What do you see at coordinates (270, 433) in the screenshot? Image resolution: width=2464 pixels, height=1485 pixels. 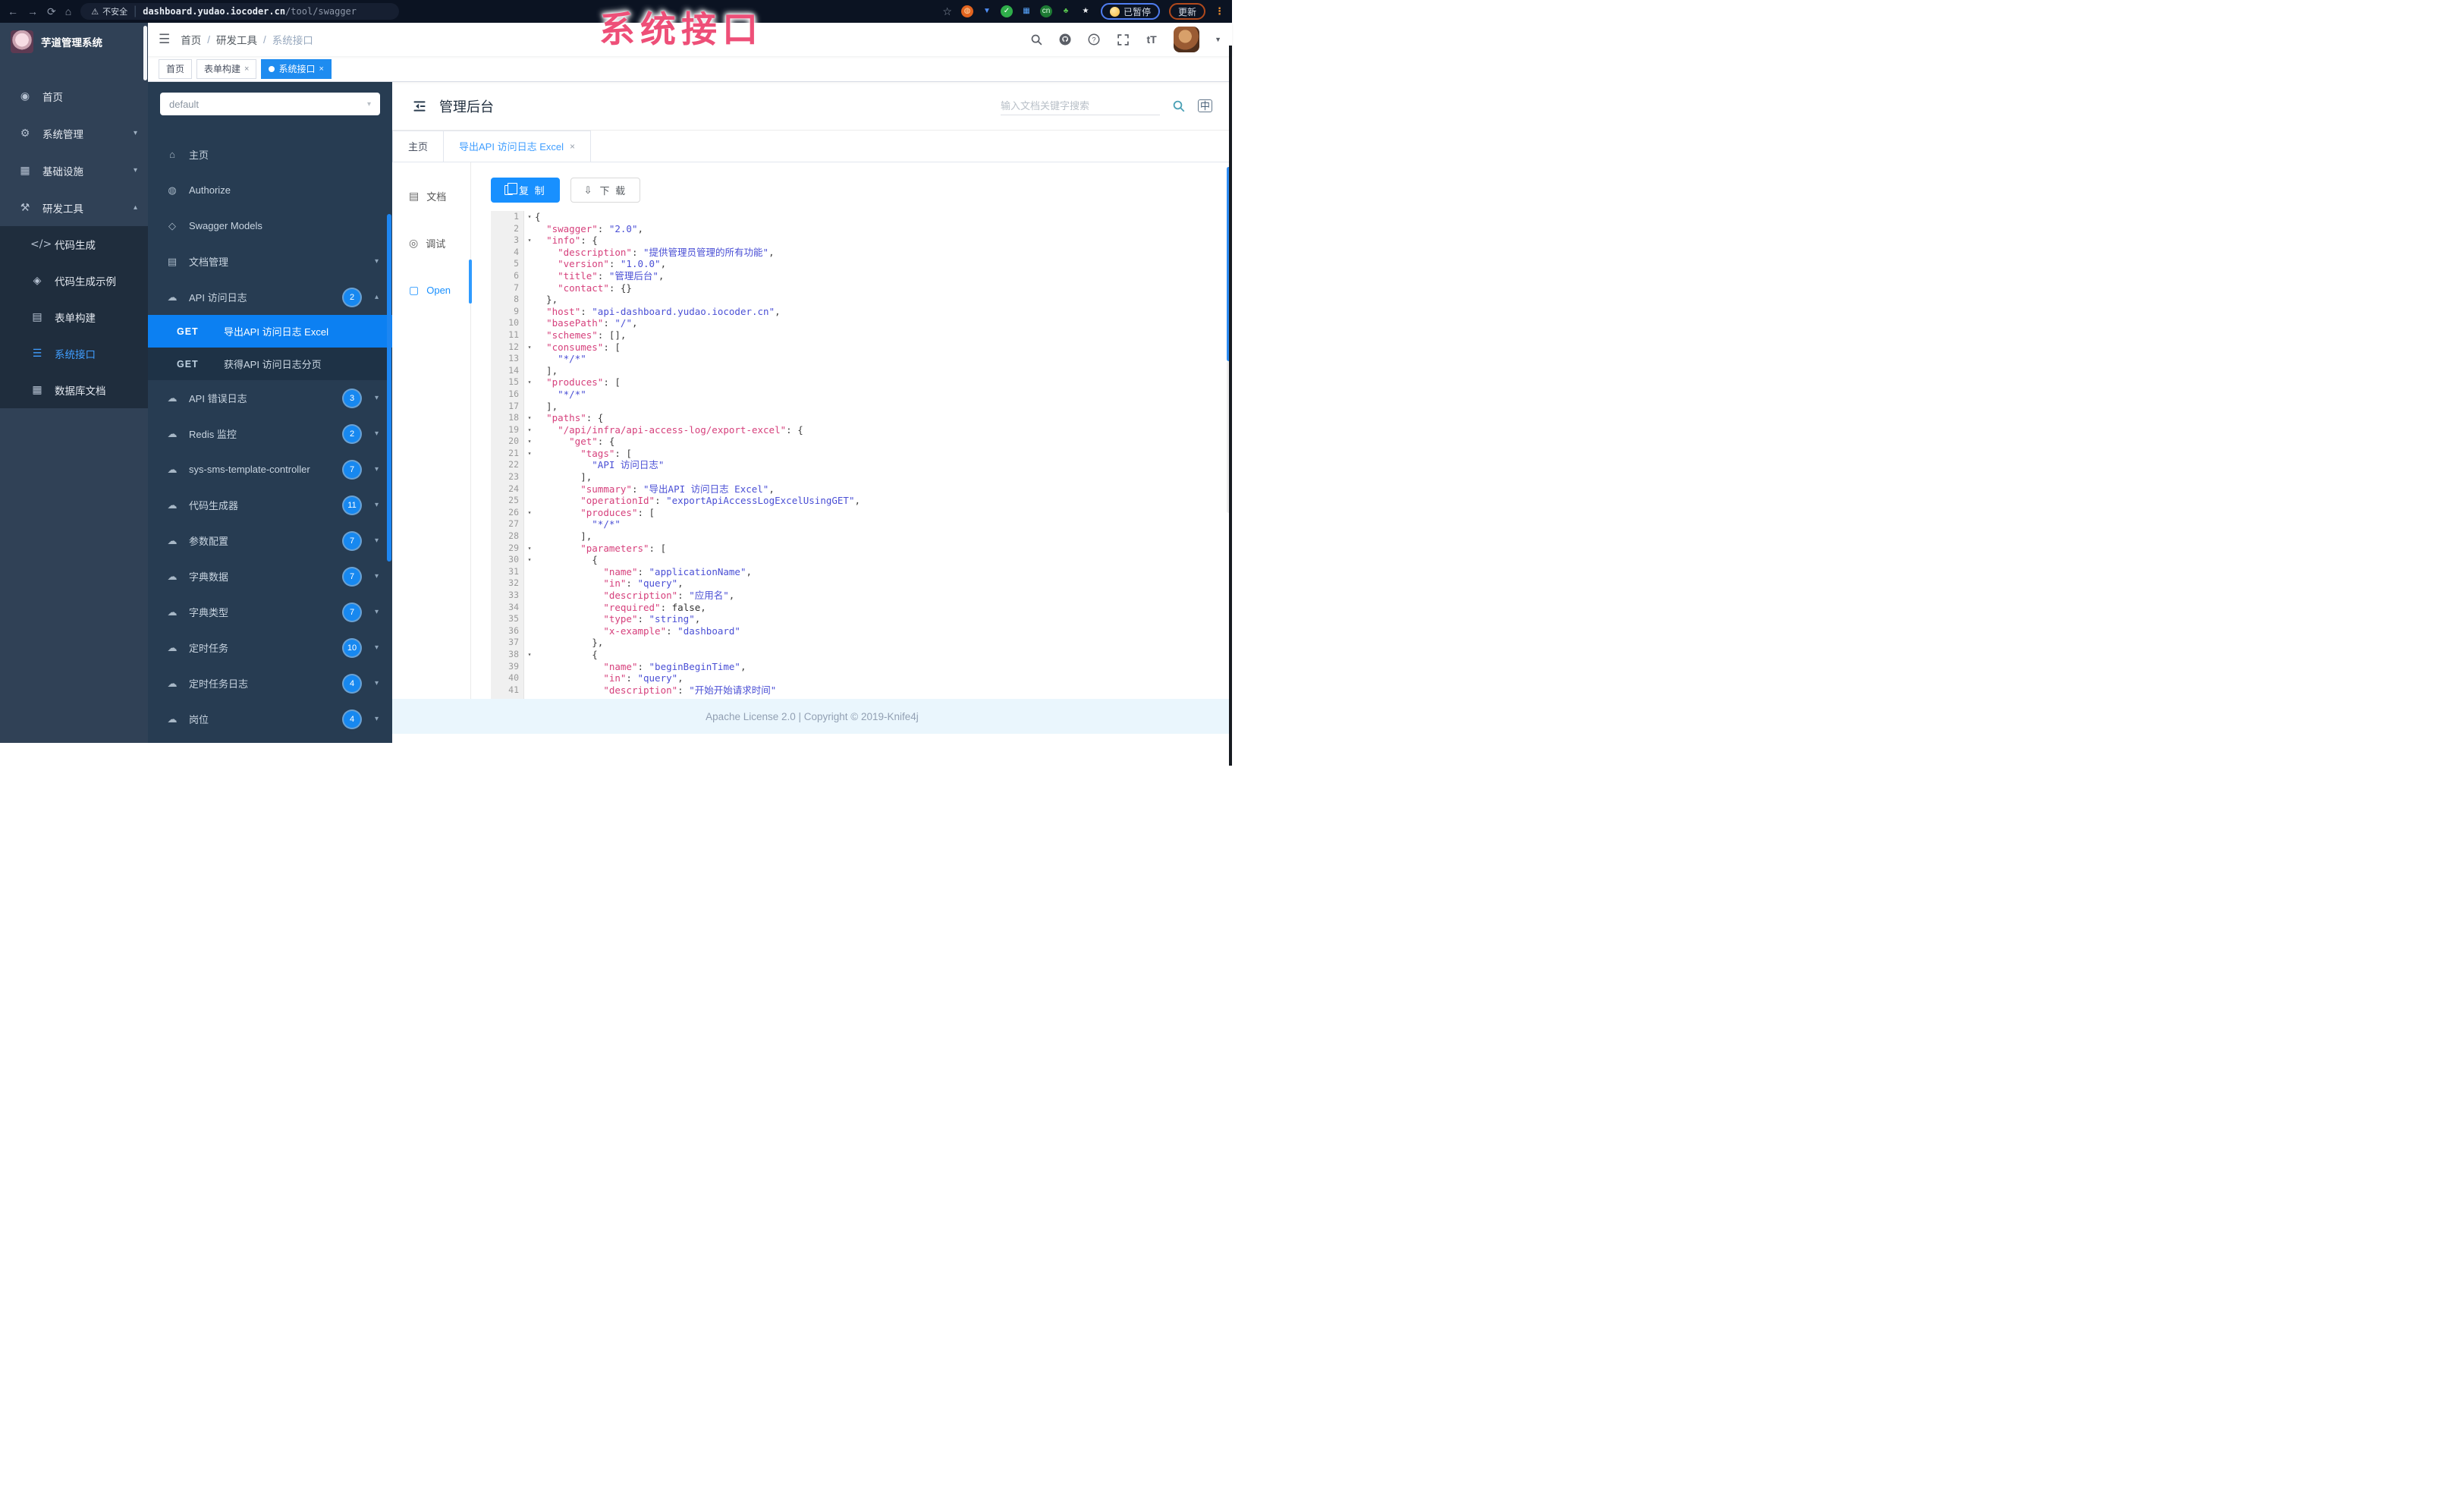 I see `api-group-1: ☁ Redis 监控 2 ▾` at bounding box center [270, 433].